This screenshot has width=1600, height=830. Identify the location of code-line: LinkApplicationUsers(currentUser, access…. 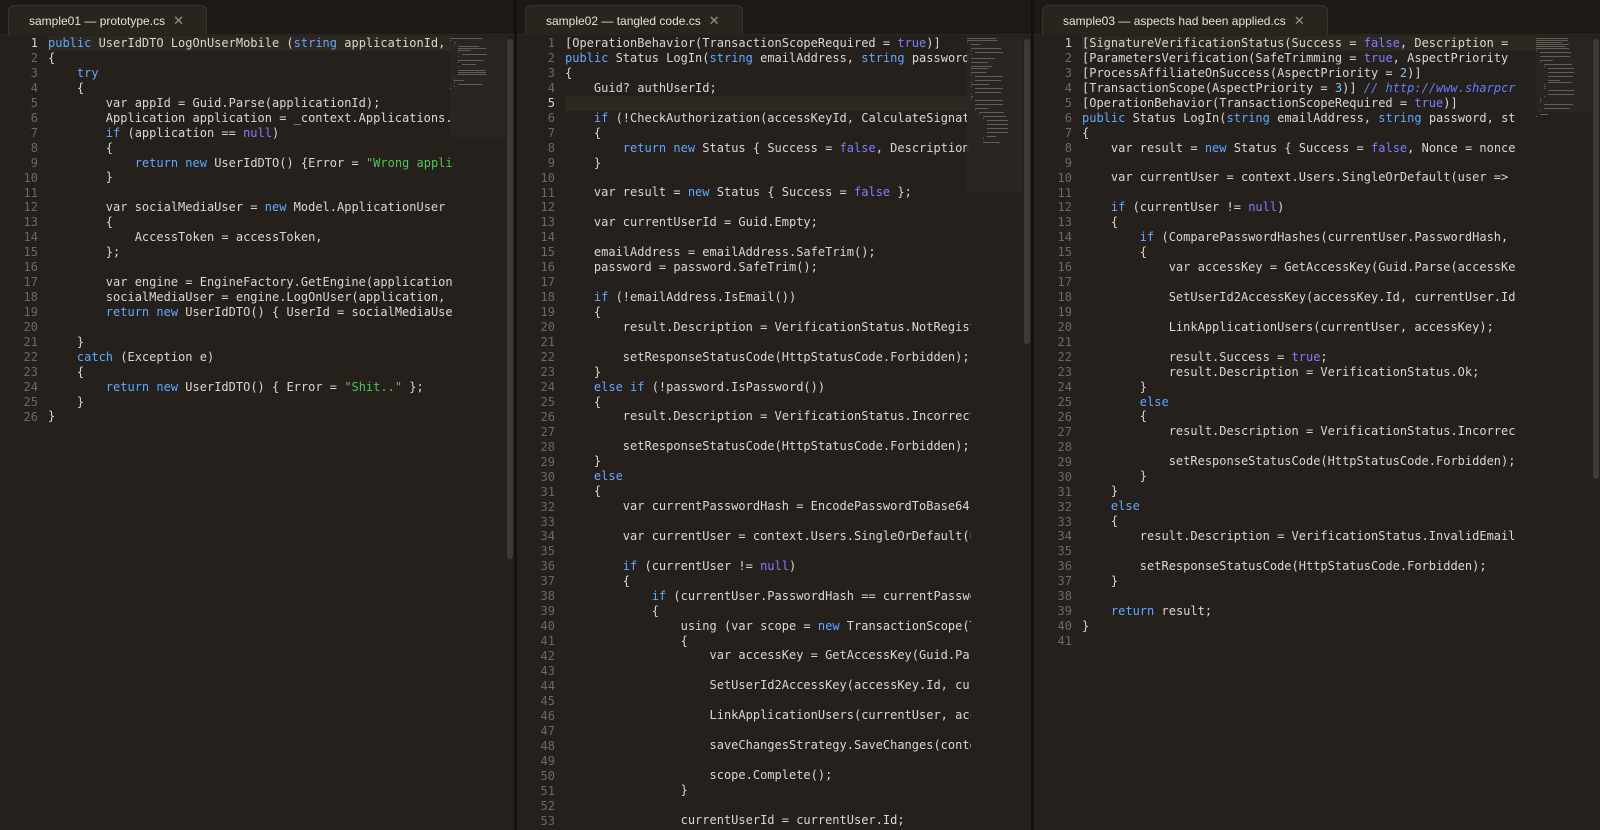
(1311, 327).